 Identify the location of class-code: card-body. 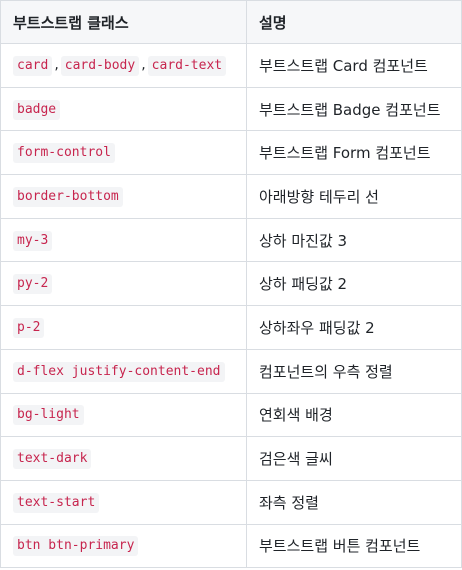
(100, 65).